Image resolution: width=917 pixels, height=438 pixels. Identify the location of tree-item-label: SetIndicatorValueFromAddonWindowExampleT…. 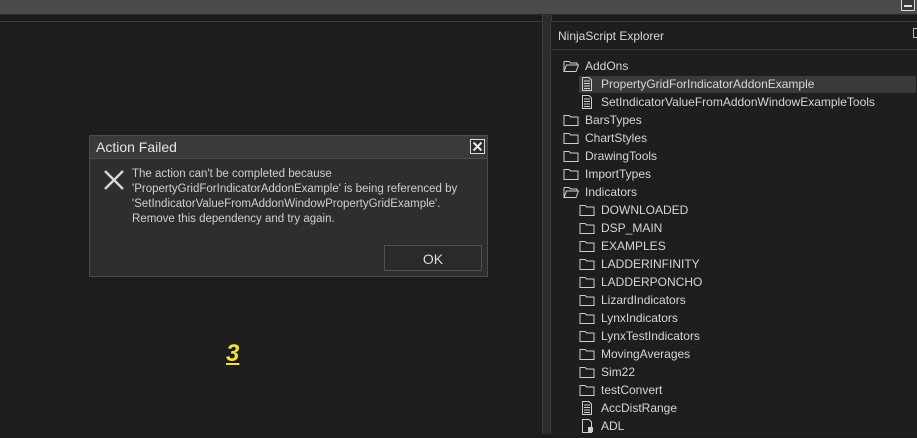
(738, 102).